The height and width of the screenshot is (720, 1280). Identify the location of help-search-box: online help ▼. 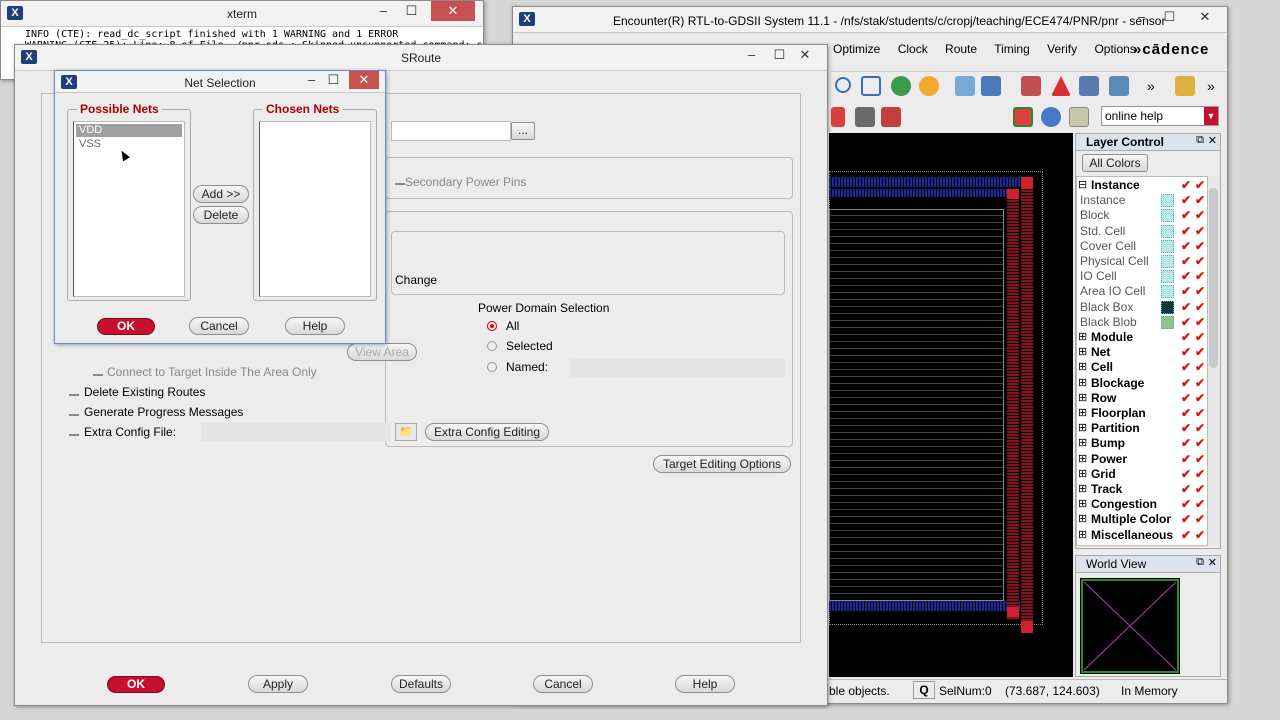
(1160, 116).